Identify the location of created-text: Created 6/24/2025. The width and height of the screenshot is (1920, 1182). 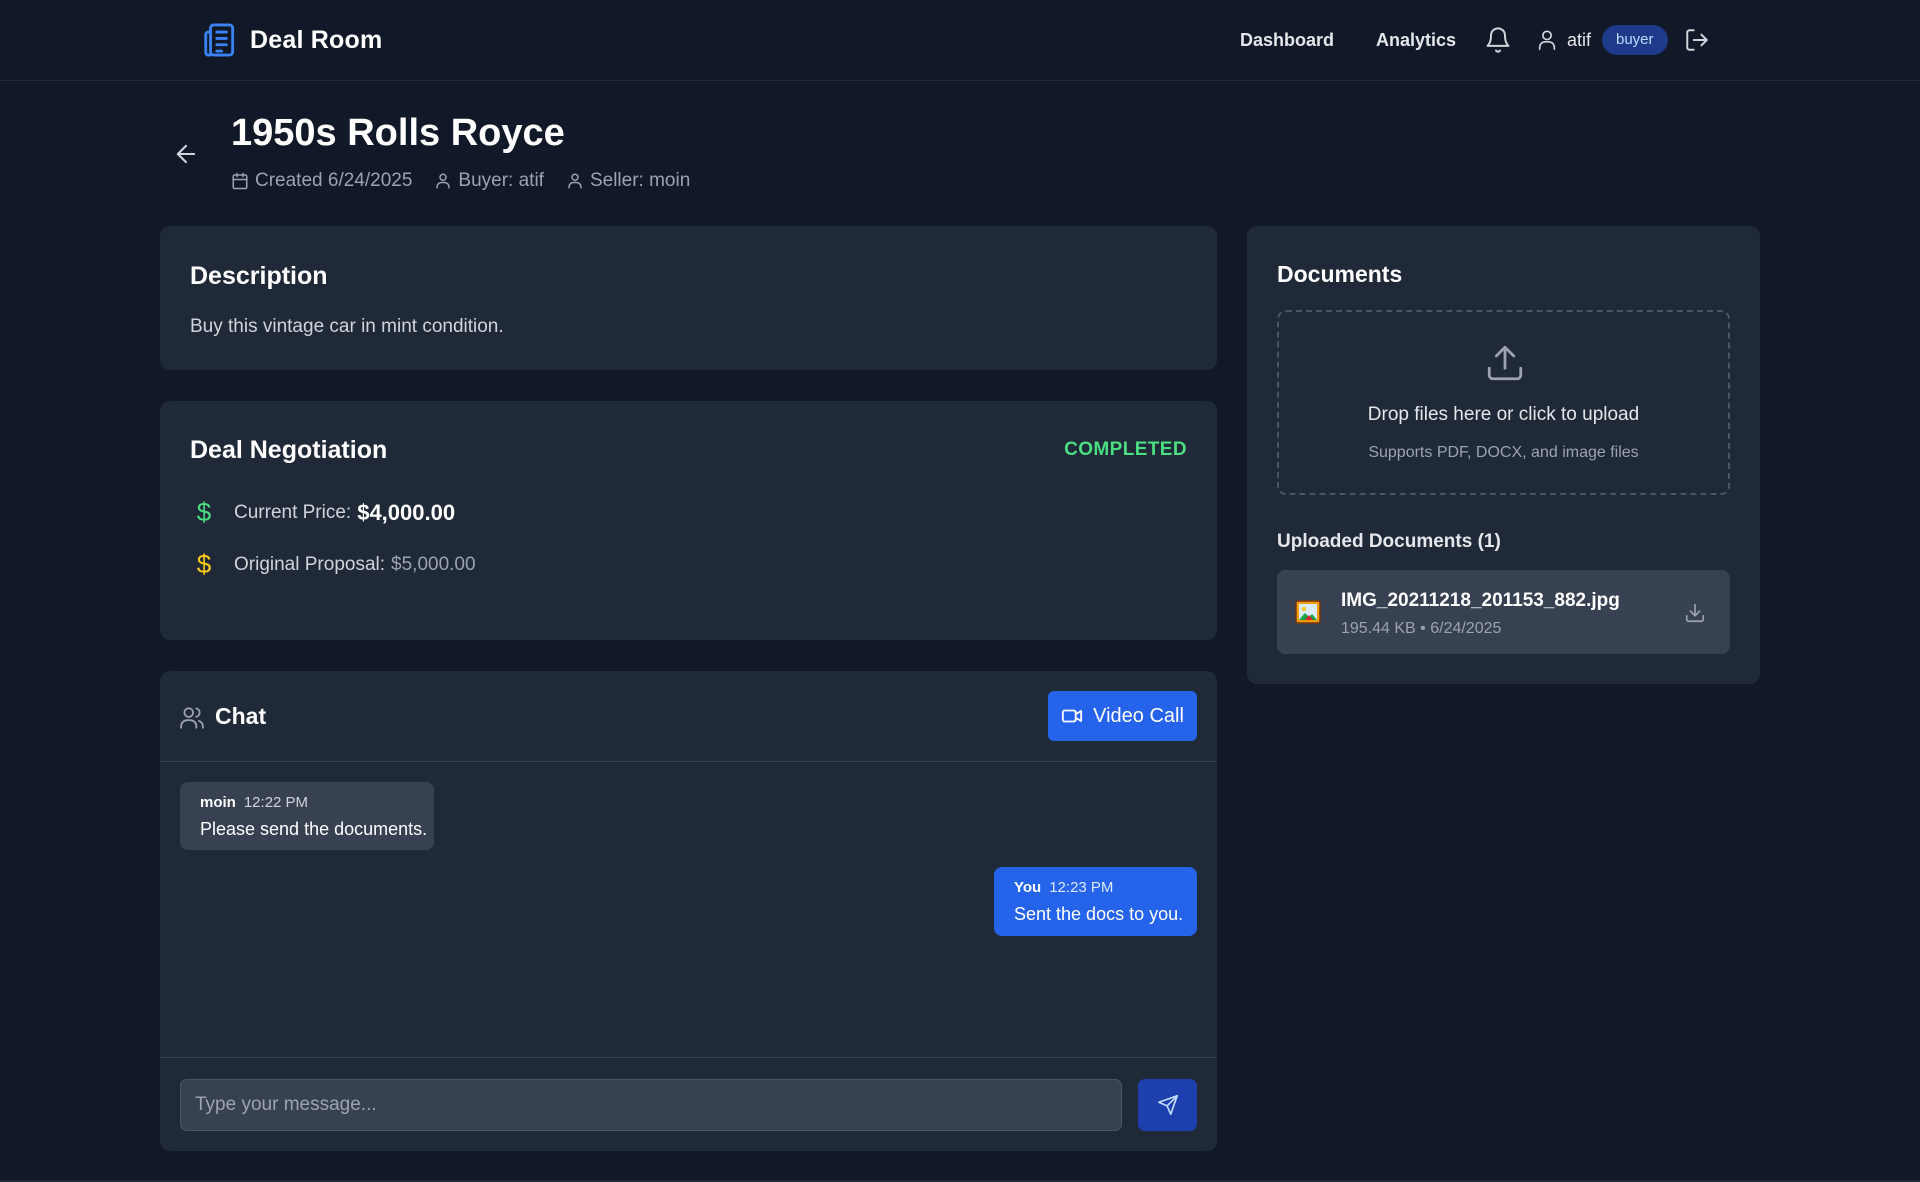
(334, 180).